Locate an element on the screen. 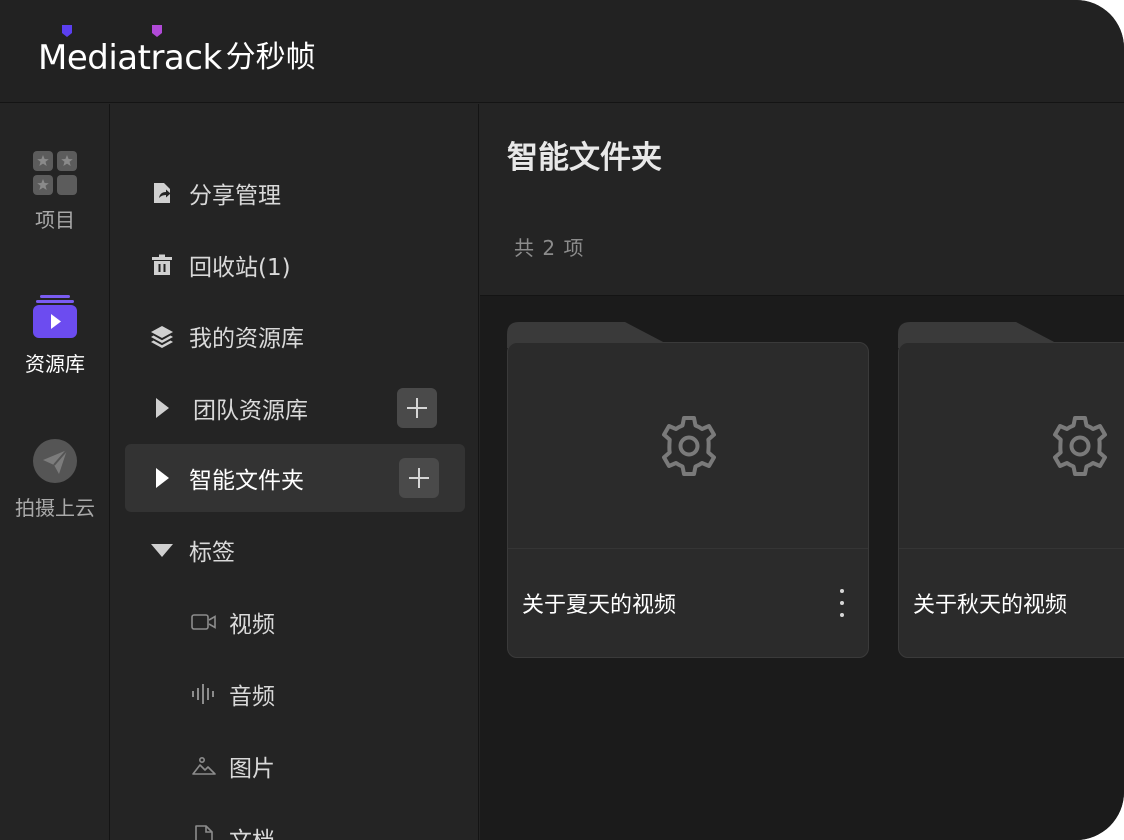  tree-item-team-library: 团队资源库 is located at coordinates (295, 408).